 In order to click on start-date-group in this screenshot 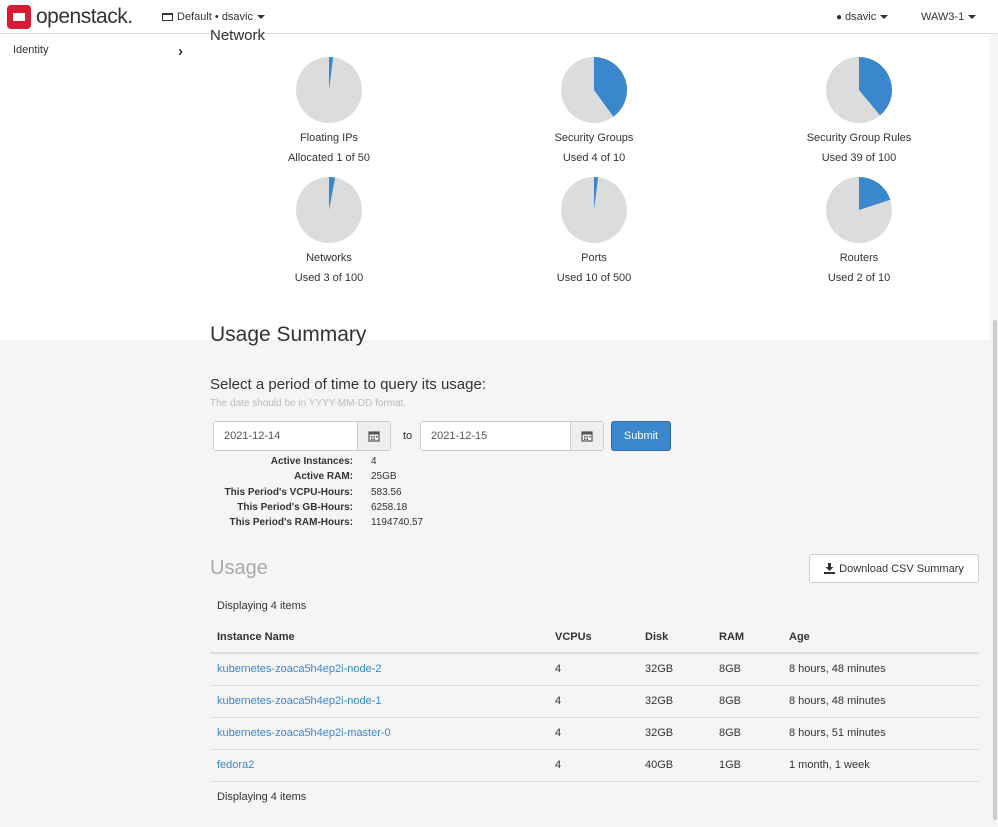, I will do `click(302, 436)`.